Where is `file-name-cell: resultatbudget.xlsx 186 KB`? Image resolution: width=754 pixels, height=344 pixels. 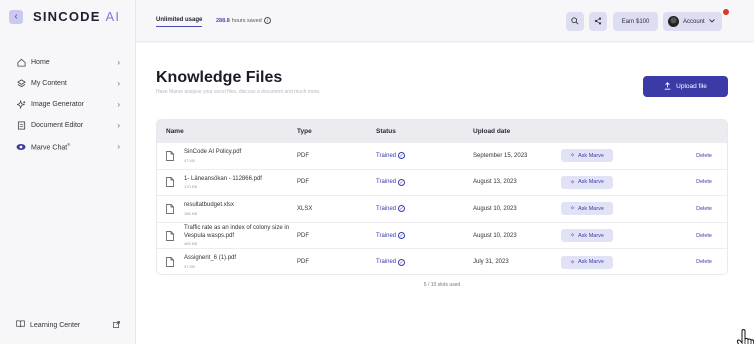
file-name-cell: resultatbudget.xlsx 186 KB is located at coordinates (227, 209).